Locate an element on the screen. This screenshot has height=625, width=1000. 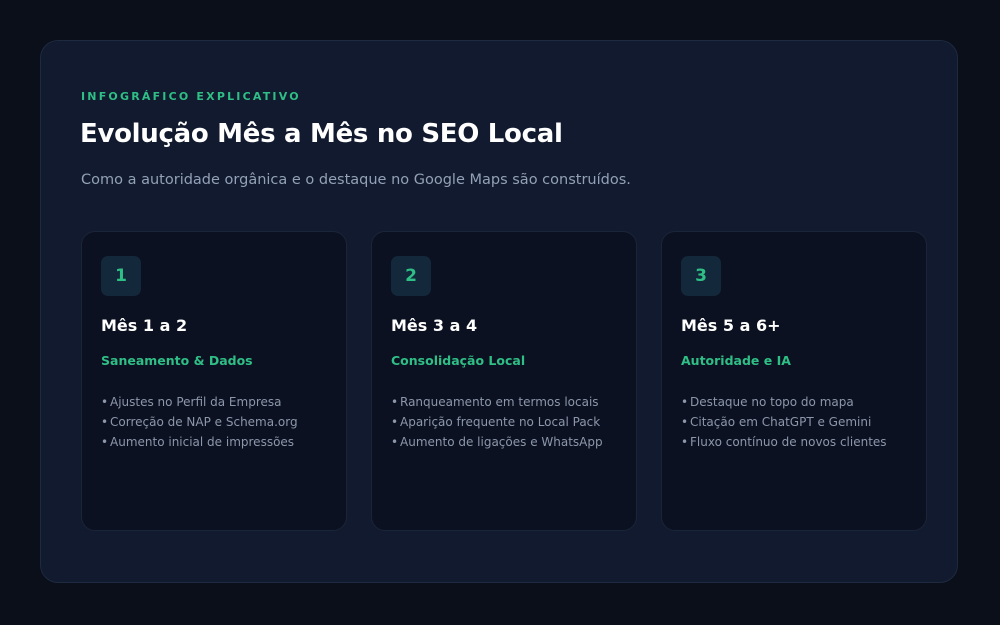
list-item-text: Correção de NAP e Schema.org is located at coordinates (204, 422).